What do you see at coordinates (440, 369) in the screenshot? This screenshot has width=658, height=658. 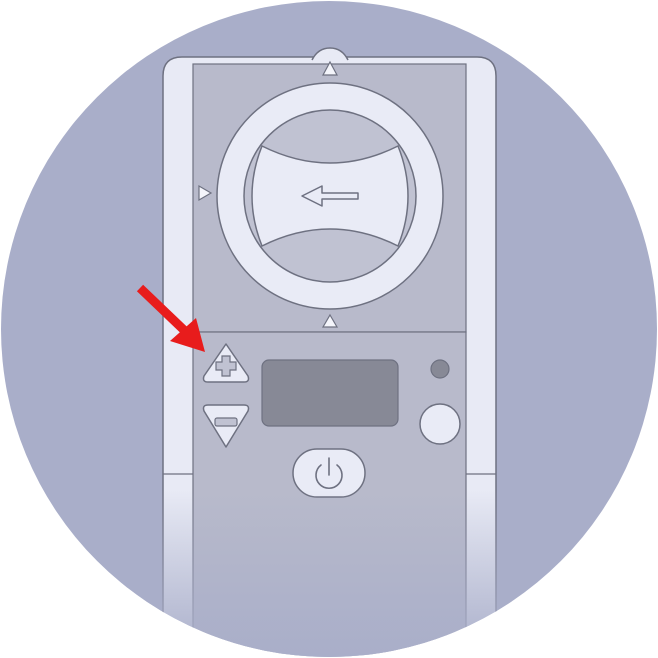 I see `indicator-led` at bounding box center [440, 369].